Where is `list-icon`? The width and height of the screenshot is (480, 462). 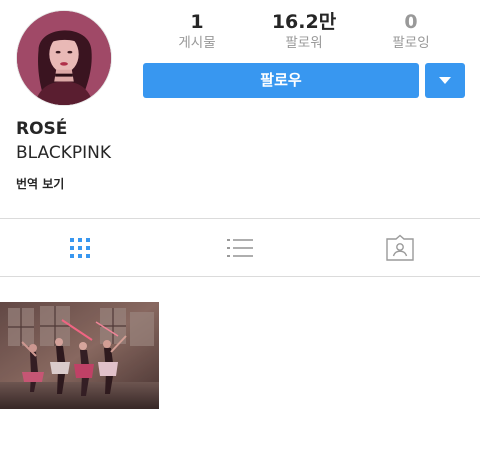
list-icon is located at coordinates (240, 247).